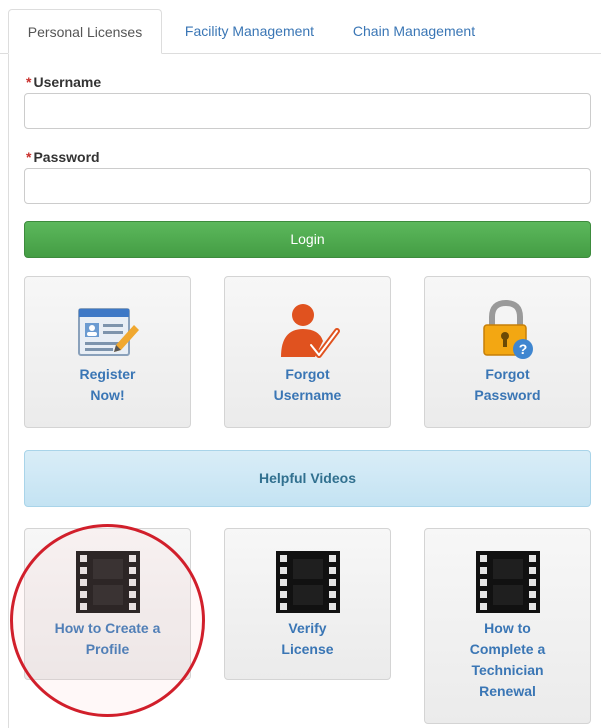  Describe the element at coordinates (507, 670) in the screenshot. I see `video-label-line-3: Technician` at that location.